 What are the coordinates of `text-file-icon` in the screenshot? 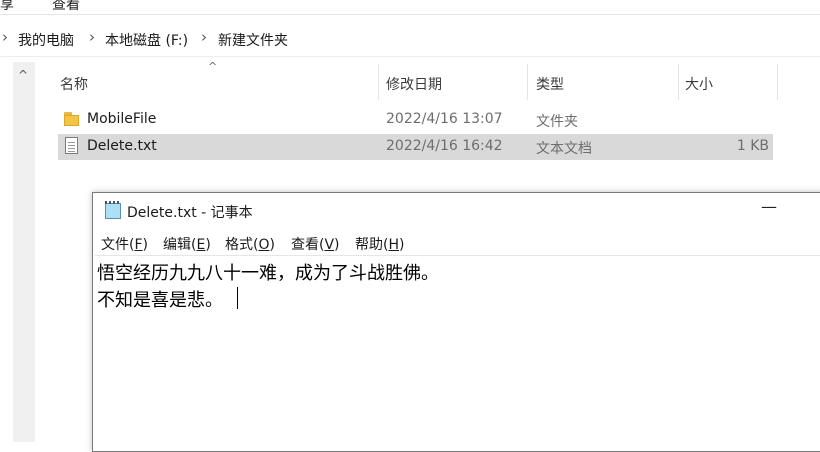 It's located at (71, 145).